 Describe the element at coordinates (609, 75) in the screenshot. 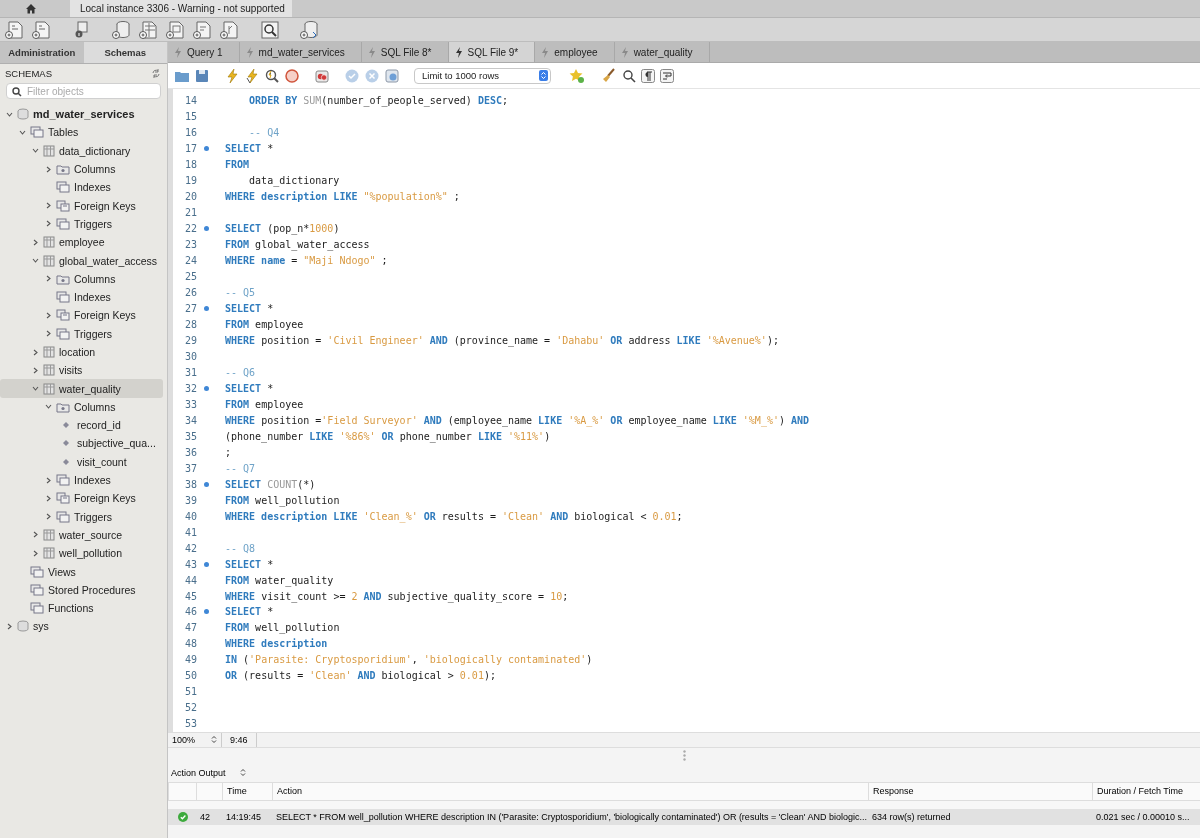

I see `beautify-icon` at that location.